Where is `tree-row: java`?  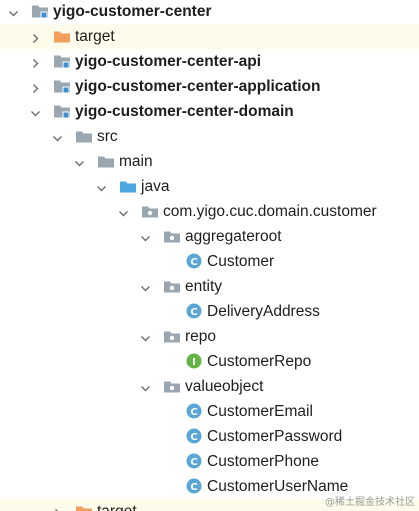
tree-row: java is located at coordinates (209, 186).